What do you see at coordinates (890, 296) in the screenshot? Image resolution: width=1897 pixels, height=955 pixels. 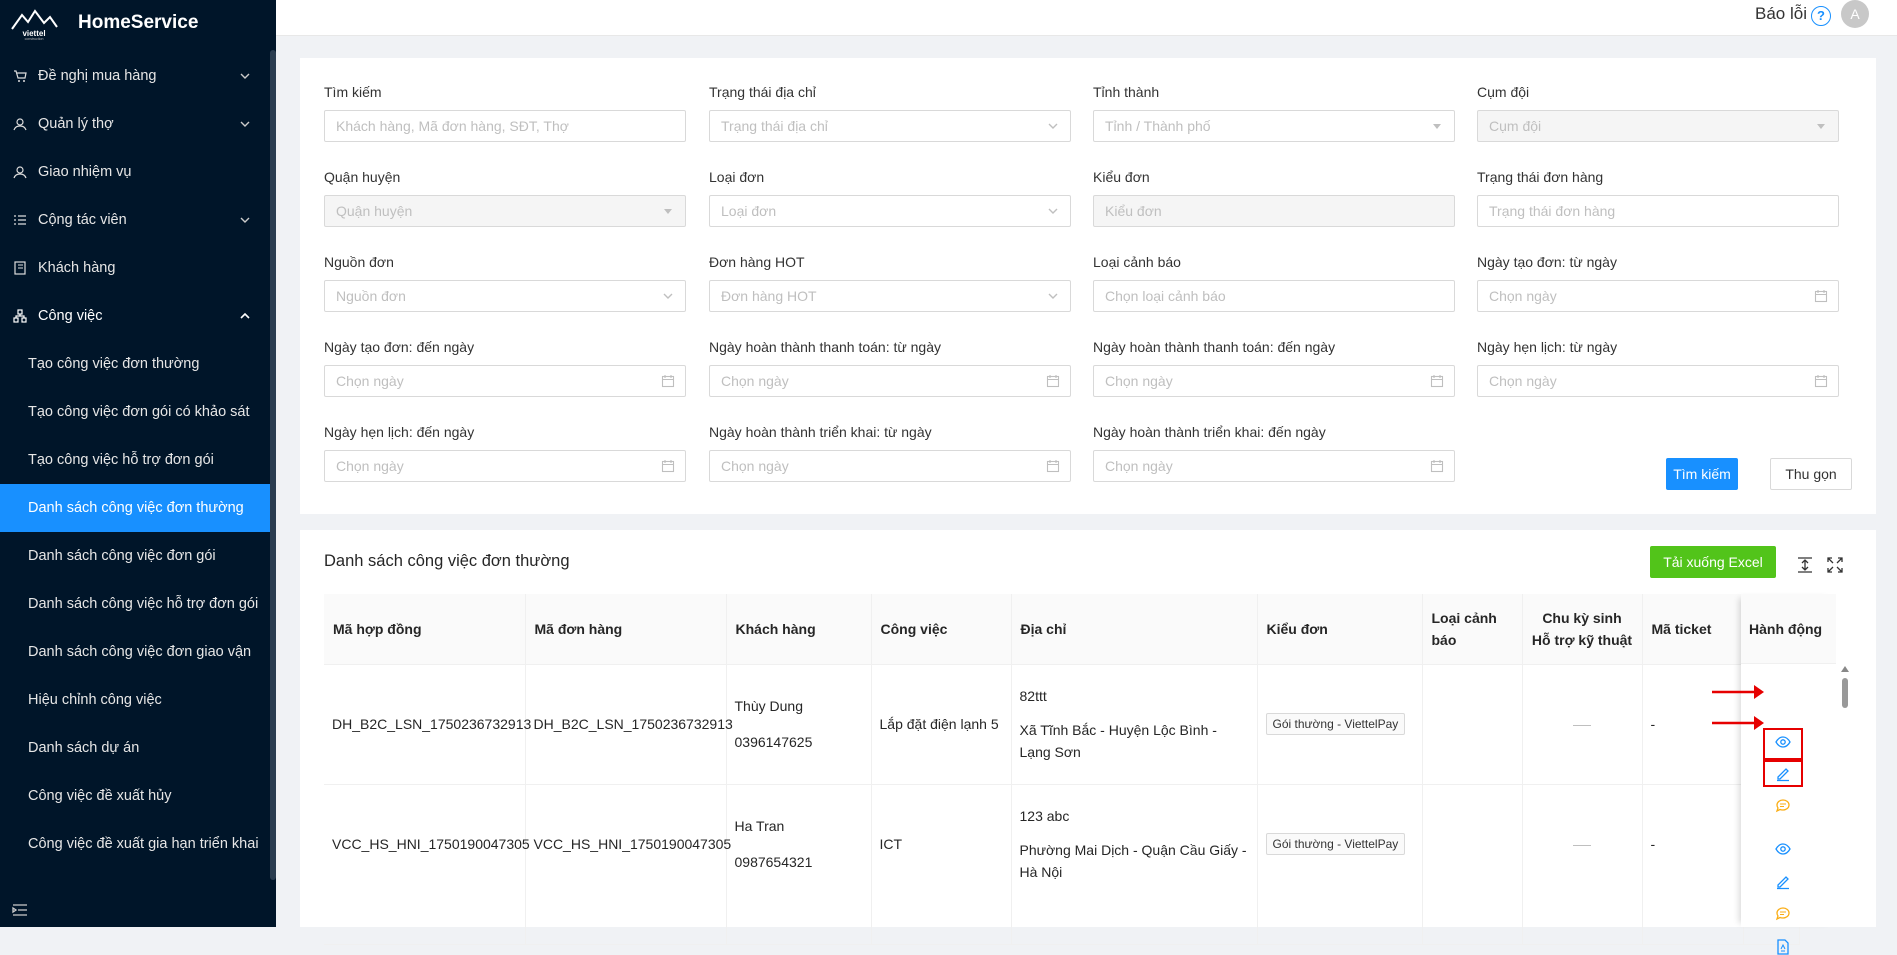 I see `filter-9-input: Đơn hàng HOT` at bounding box center [890, 296].